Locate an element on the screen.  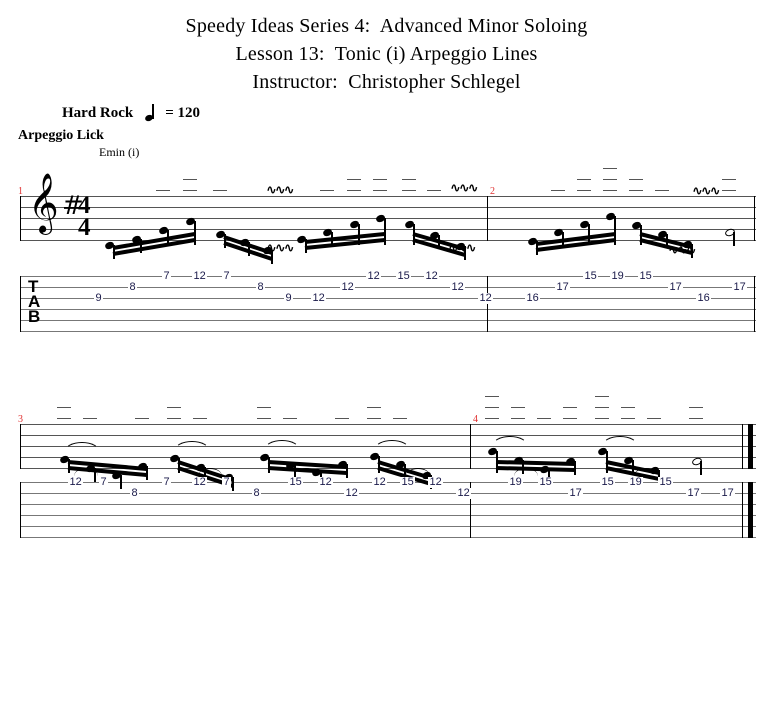
treble-clef-icon: 𝄞 is located at coordinates (43, 203).